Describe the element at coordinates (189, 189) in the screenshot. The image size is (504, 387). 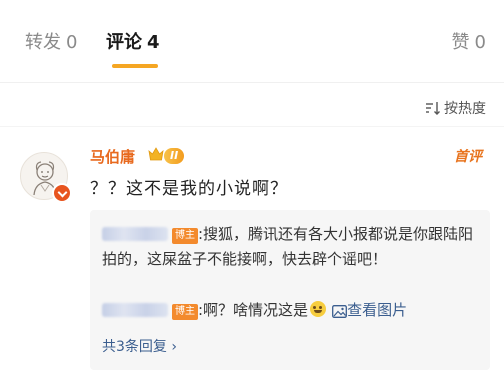
I see `comment-text: ？？这不是我的小说啊？` at that location.